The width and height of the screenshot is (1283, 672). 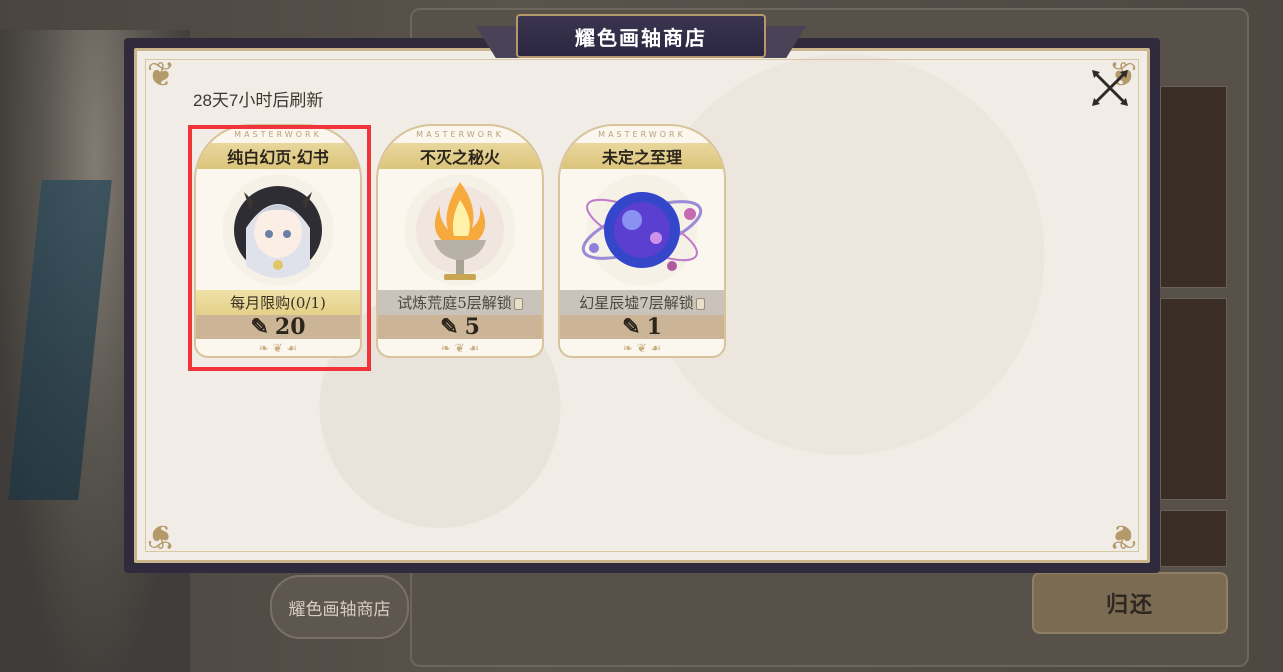 What do you see at coordinates (258, 100) in the screenshot?
I see `refresh-timer: 28天7小时后刷新` at bounding box center [258, 100].